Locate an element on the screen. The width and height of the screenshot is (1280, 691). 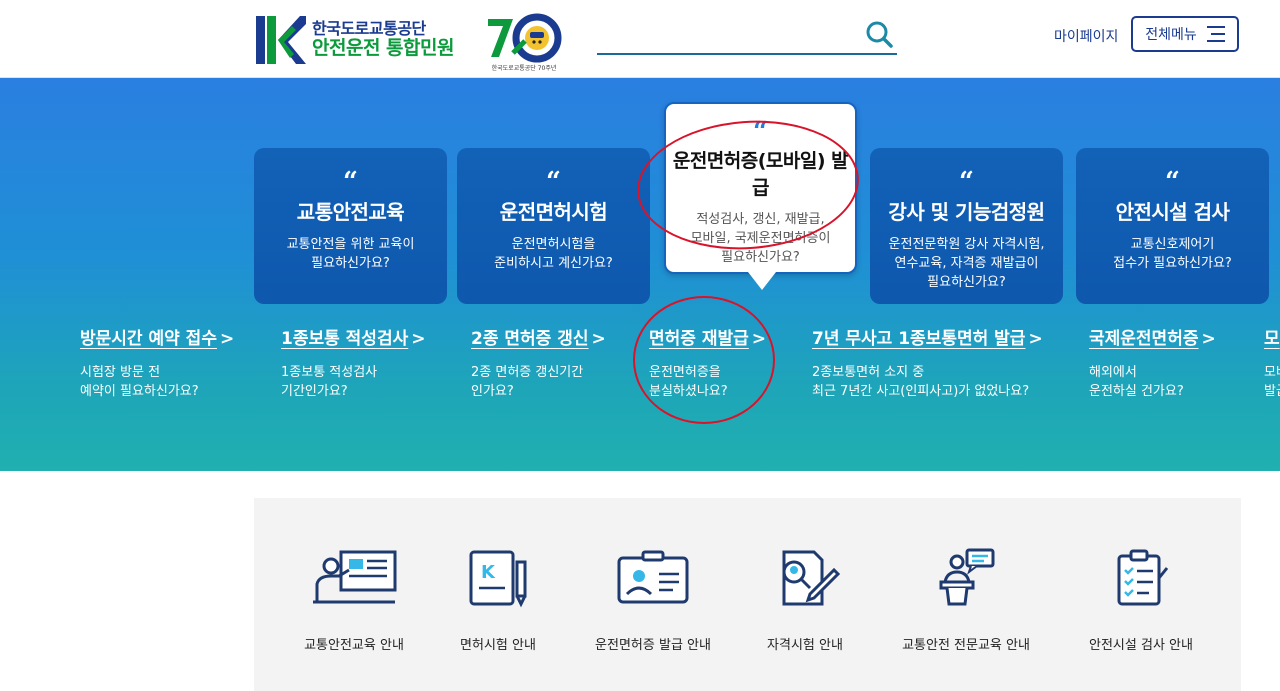
anniversary-70-emblem: 한국도로교통공단 70주년 is located at coordinates (524, 43).